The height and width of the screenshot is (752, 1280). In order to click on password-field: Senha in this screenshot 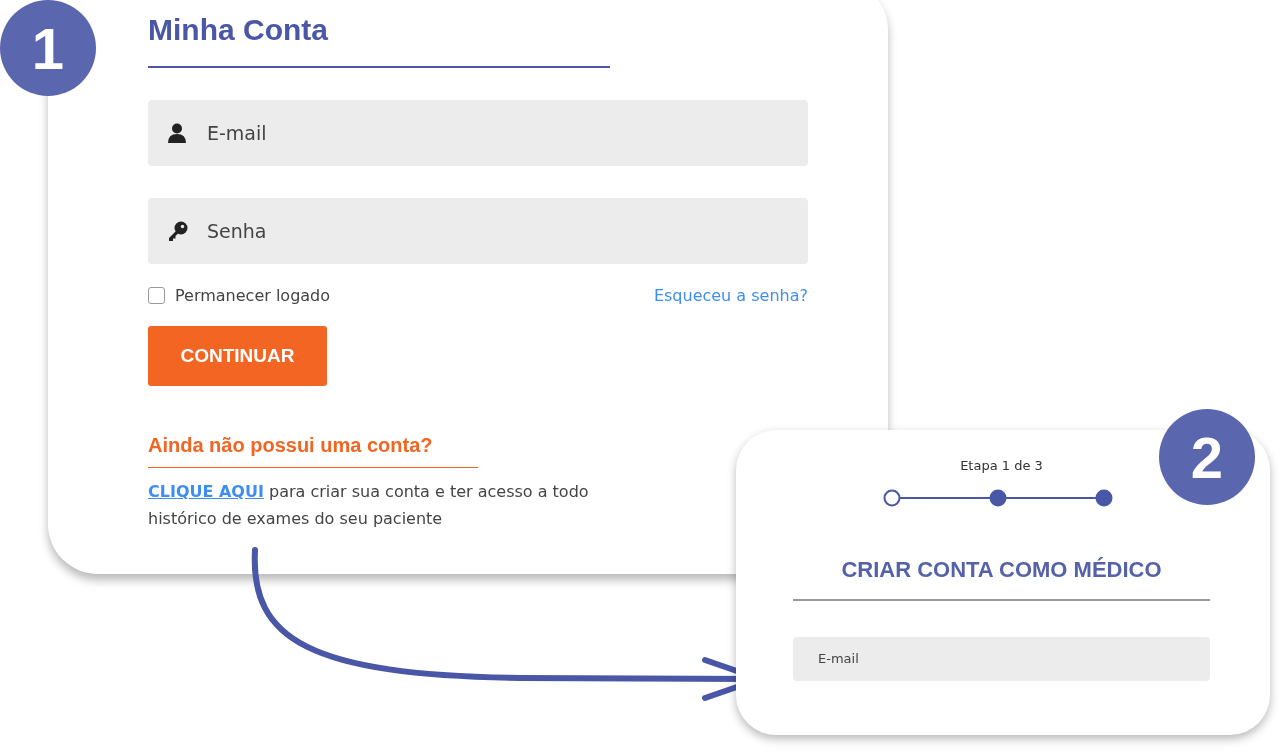, I will do `click(478, 230)`.